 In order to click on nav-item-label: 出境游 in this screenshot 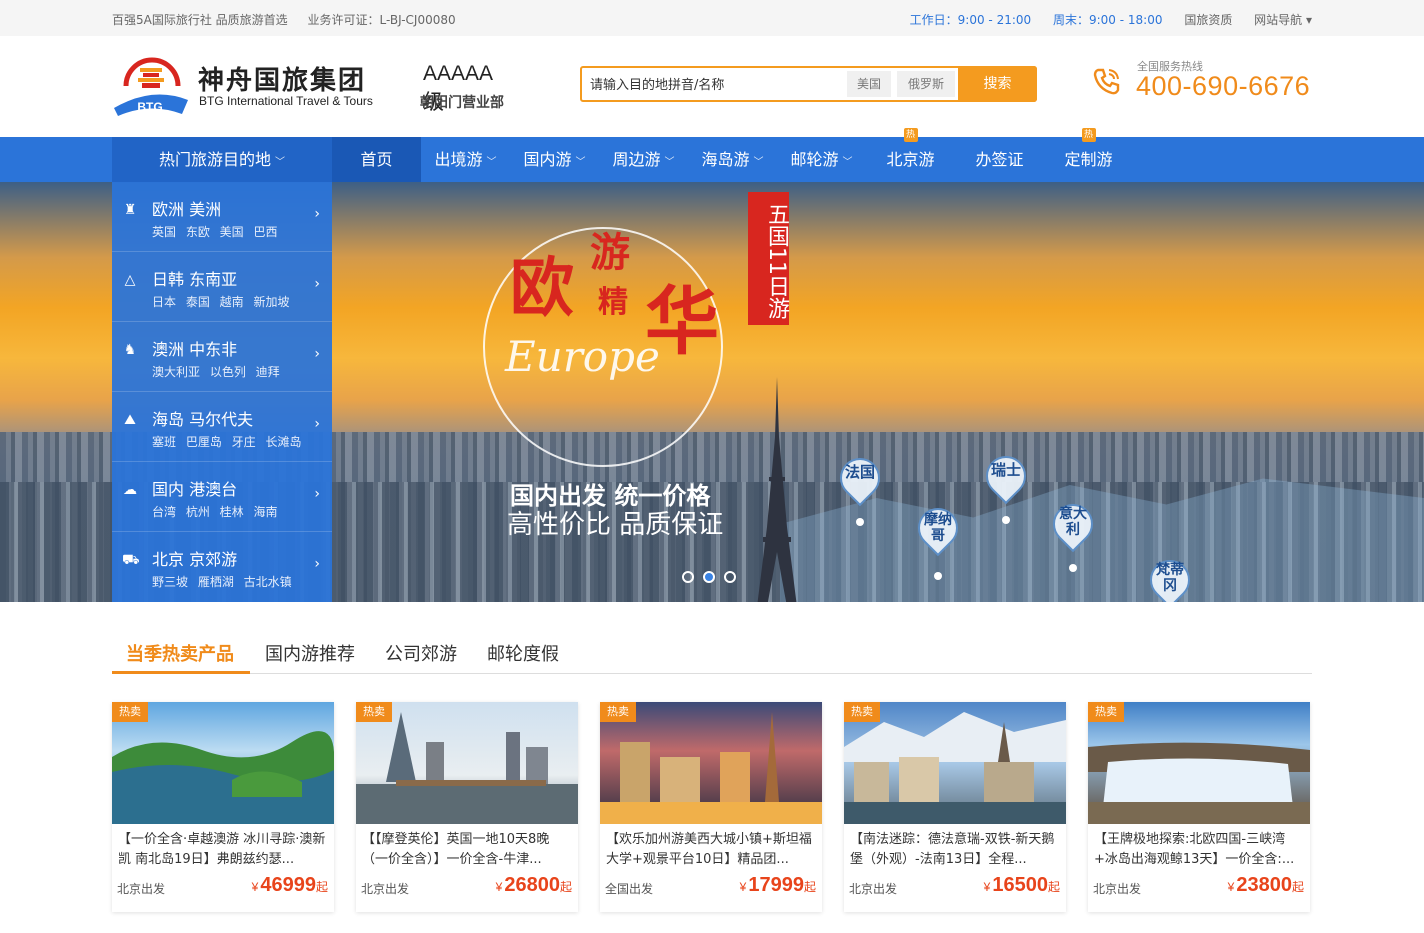, I will do `click(458, 159)`.